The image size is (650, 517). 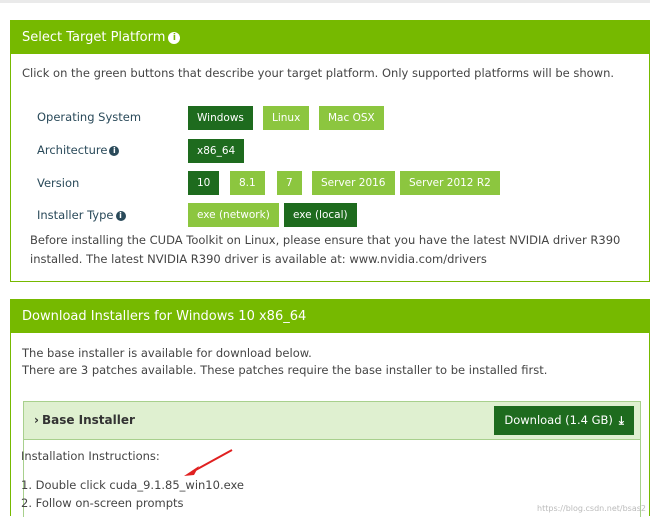 I want to click on option-server-2016: Server 2016, so click(x=353, y=183).